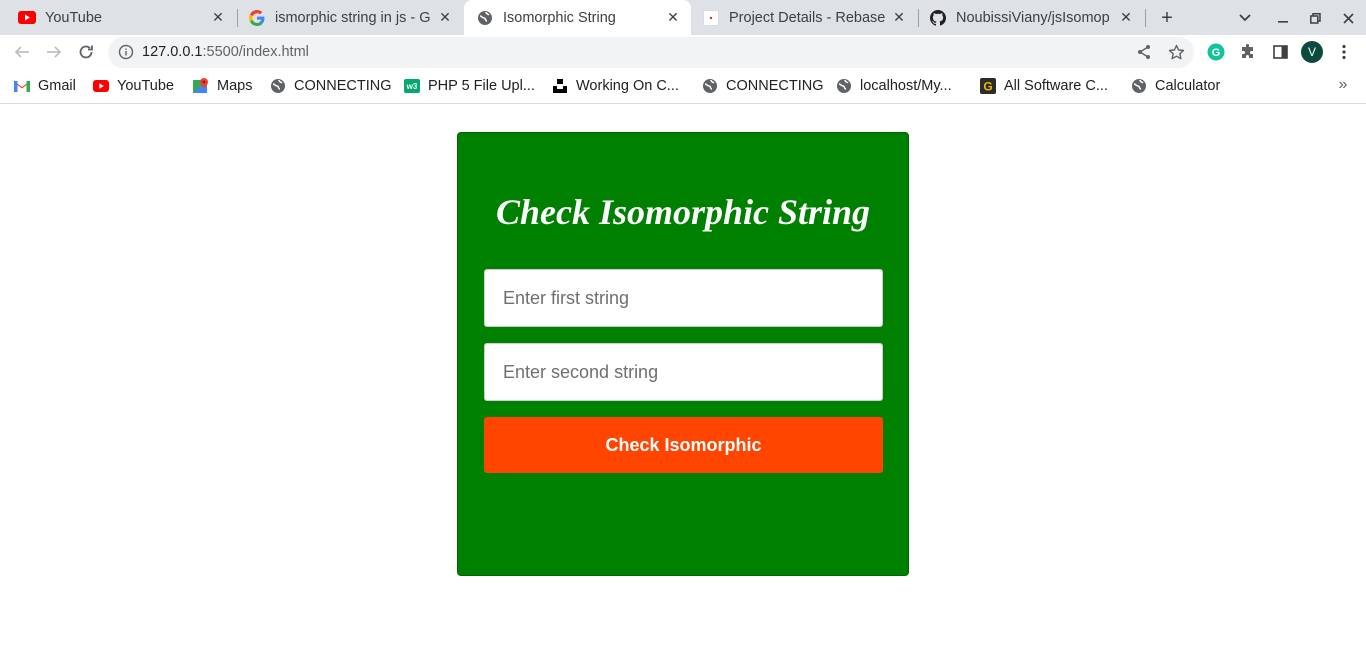 This screenshot has width=1366, height=671. I want to click on bookmark-label: YouTube, so click(145, 86).